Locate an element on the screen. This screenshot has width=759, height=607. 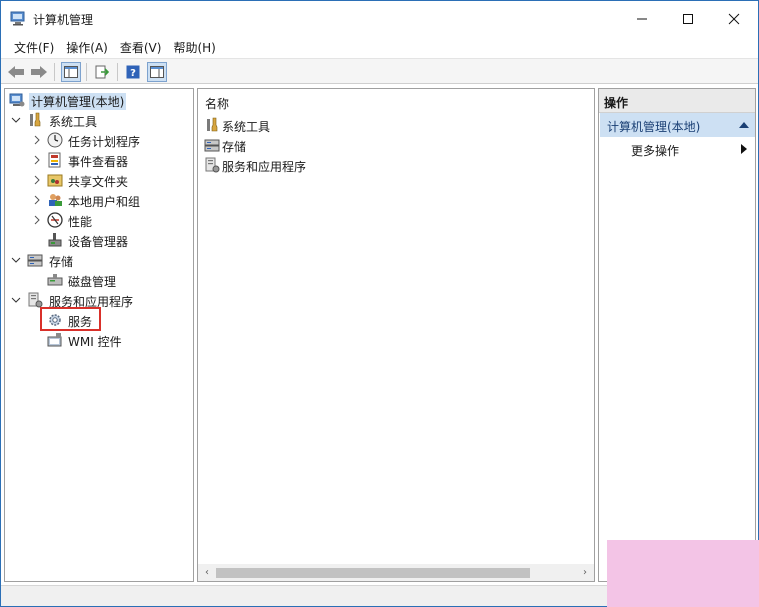
back-arrow-icon is located at coordinates (16, 72).